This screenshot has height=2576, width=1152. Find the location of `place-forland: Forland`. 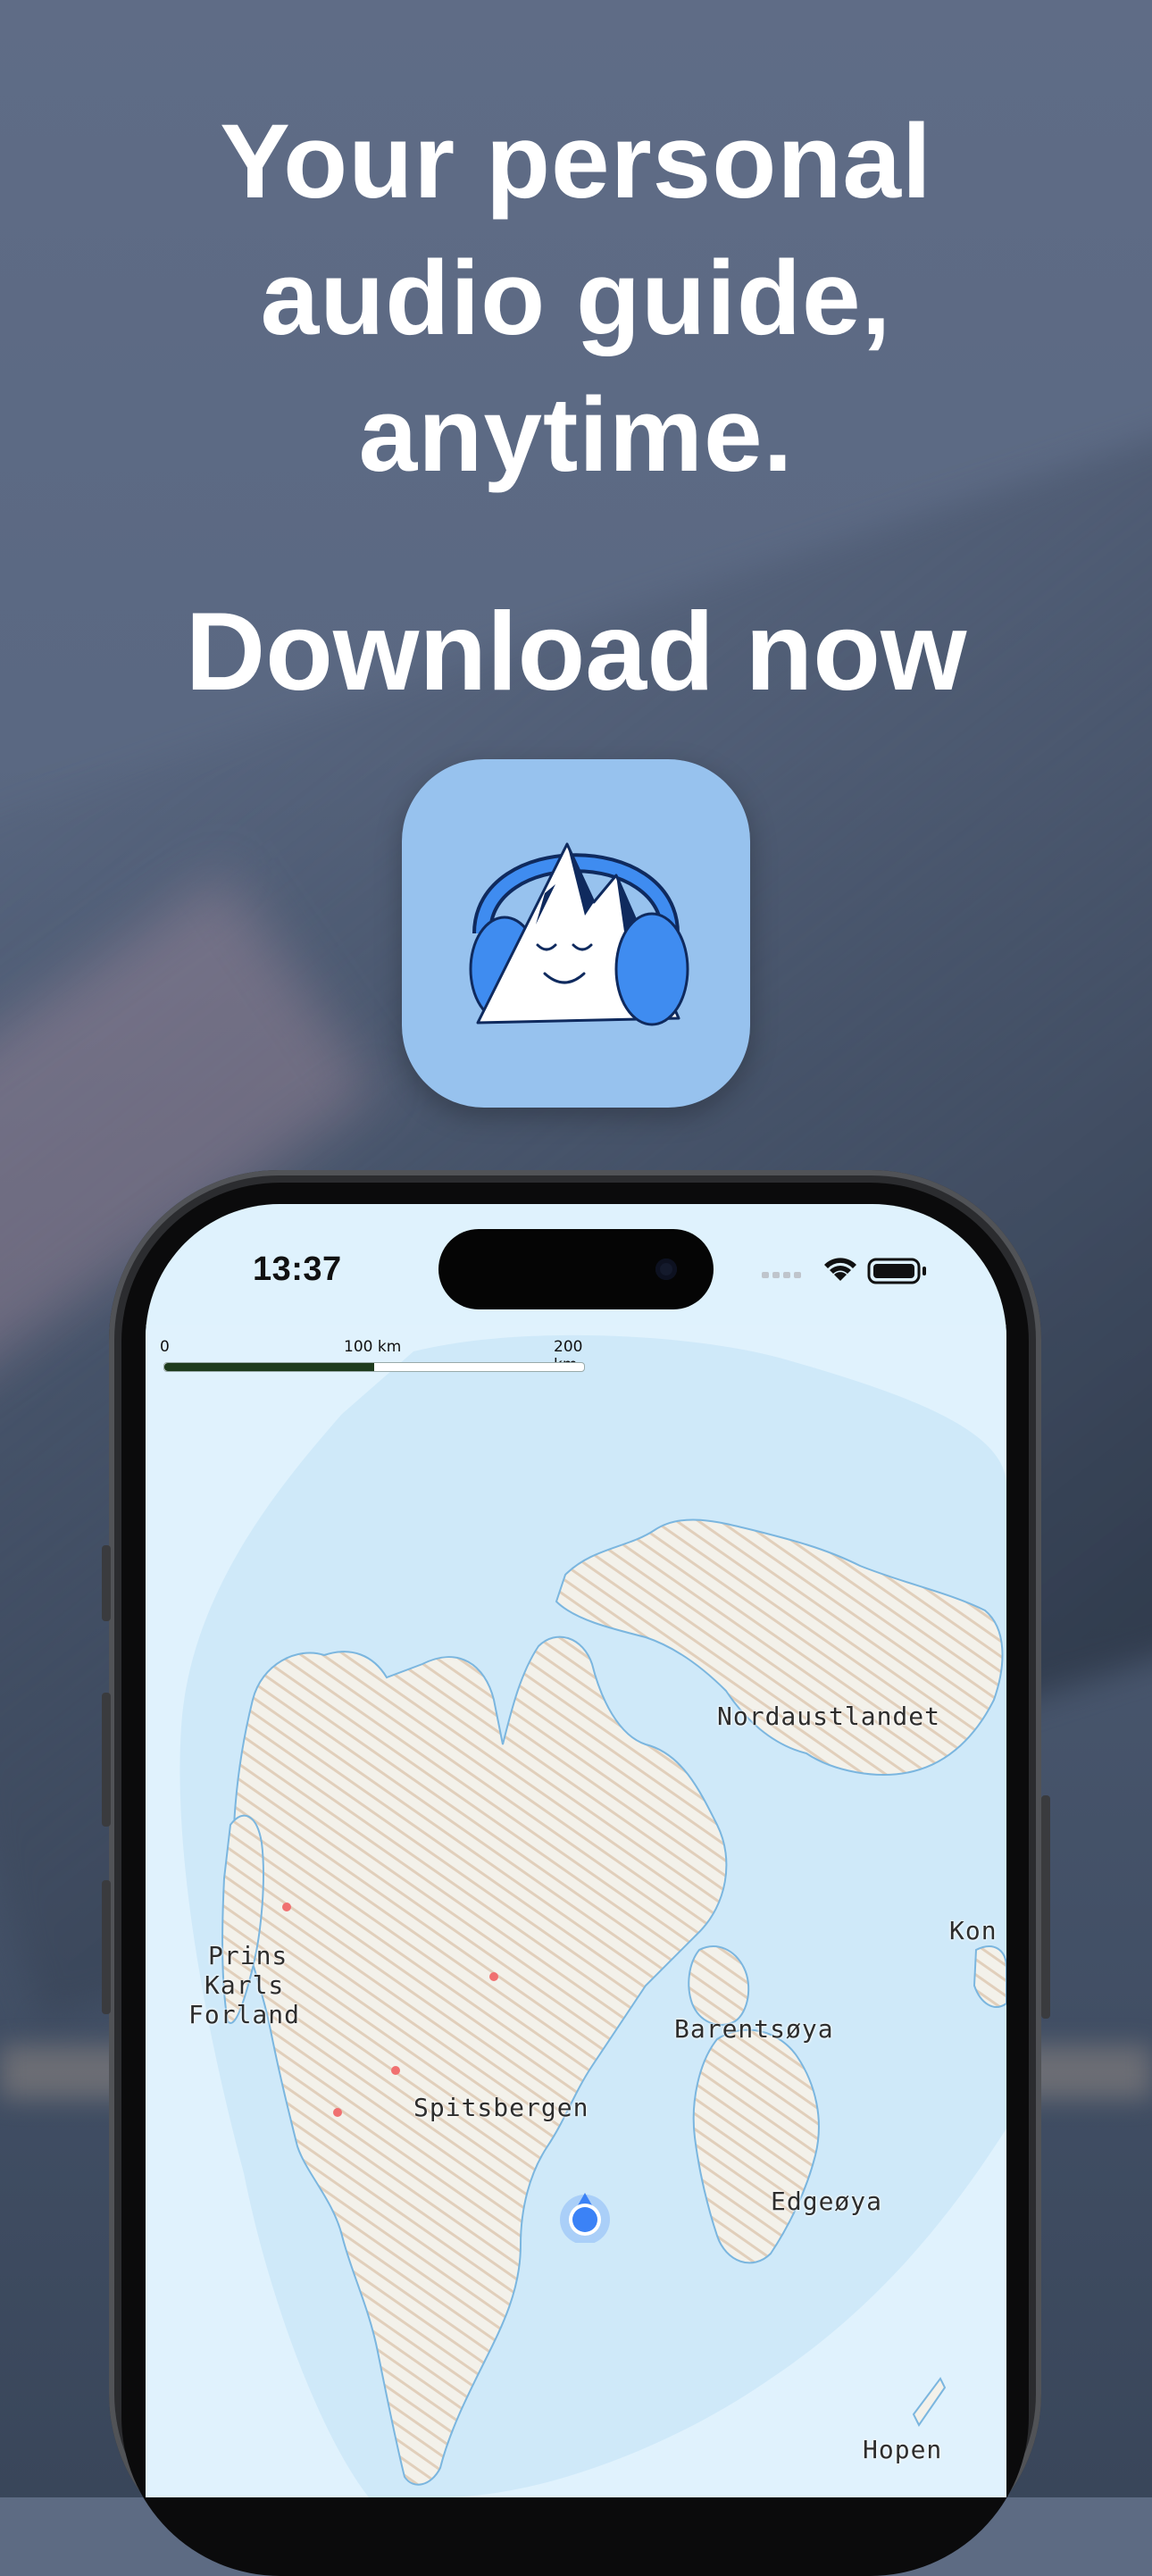

place-forland: Forland is located at coordinates (244, 2015).